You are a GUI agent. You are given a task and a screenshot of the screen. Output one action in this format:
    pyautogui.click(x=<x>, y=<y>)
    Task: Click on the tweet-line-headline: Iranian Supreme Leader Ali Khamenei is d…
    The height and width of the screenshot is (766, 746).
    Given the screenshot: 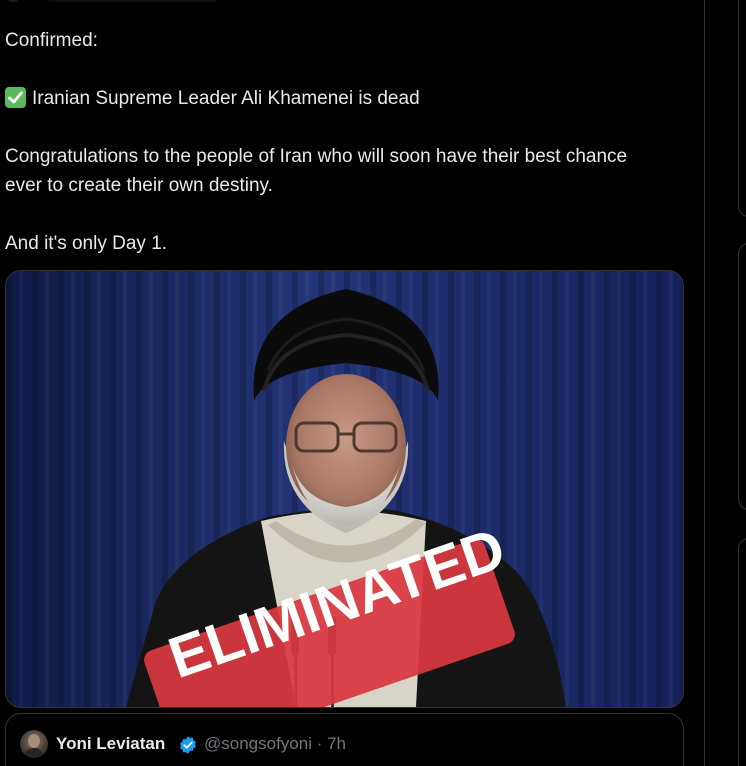 What is the action you would take?
    pyautogui.click(x=345, y=98)
    